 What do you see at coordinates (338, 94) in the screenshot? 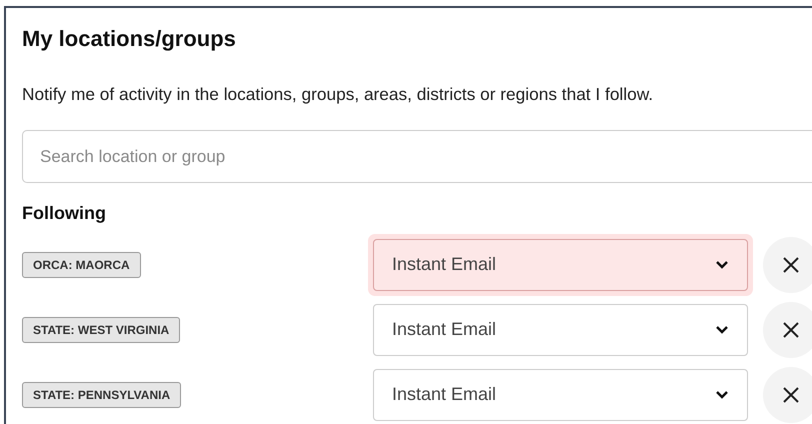
I see `description-text: Notify me of activity in the locations, groups, areas, districts or regions that I follow.` at bounding box center [338, 94].